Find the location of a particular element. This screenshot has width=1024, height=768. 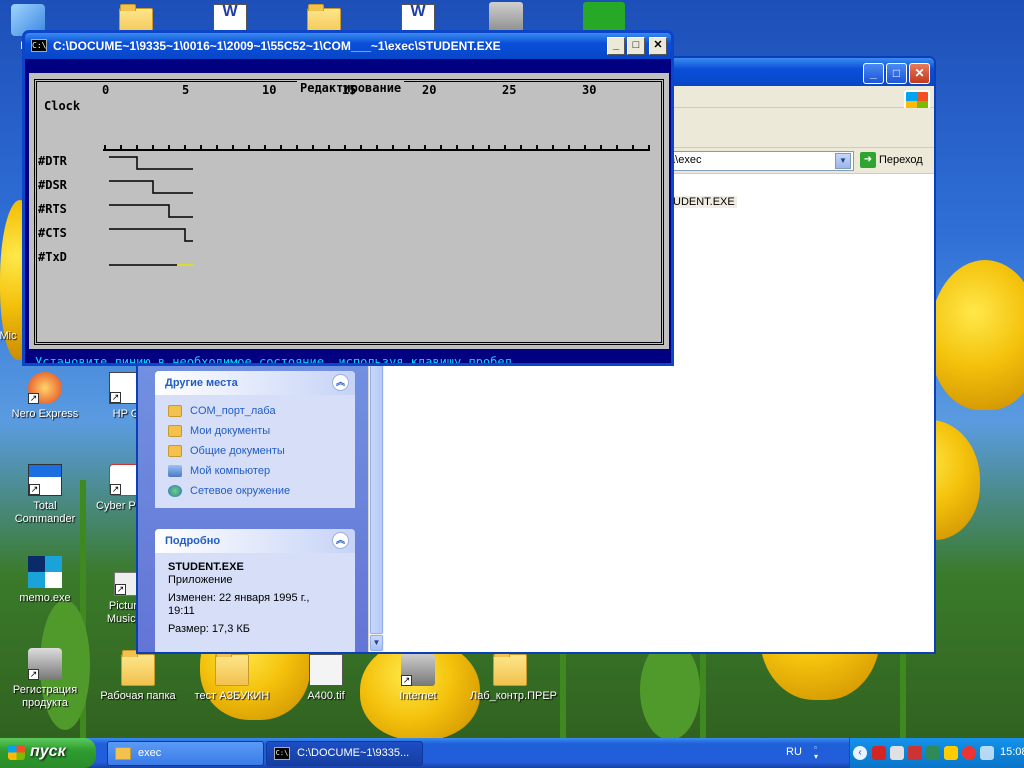

desktop-icon-label: Регистрация продукта is located at coordinates (45, 696).